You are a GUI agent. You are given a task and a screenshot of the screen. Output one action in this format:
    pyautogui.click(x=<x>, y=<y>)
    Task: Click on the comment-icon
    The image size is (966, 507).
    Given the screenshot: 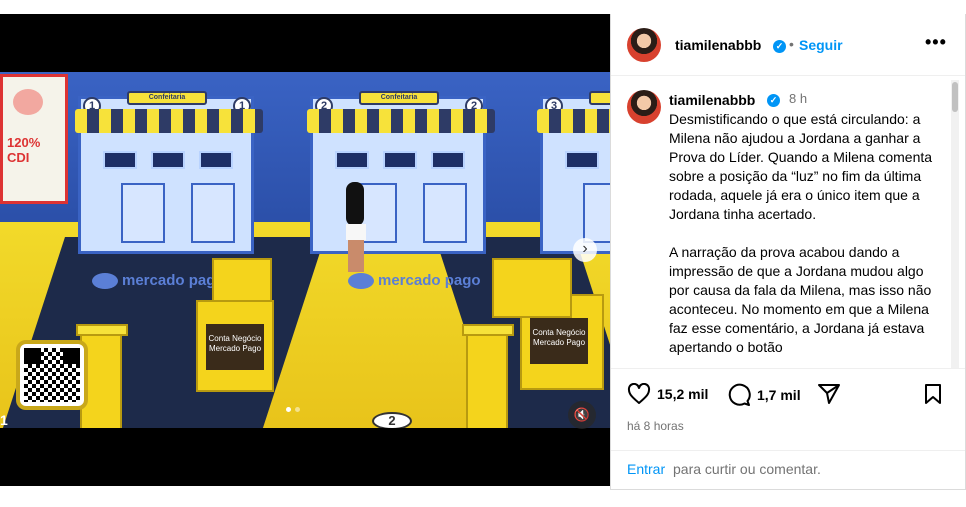 What is the action you would take?
    pyautogui.click(x=739, y=394)
    